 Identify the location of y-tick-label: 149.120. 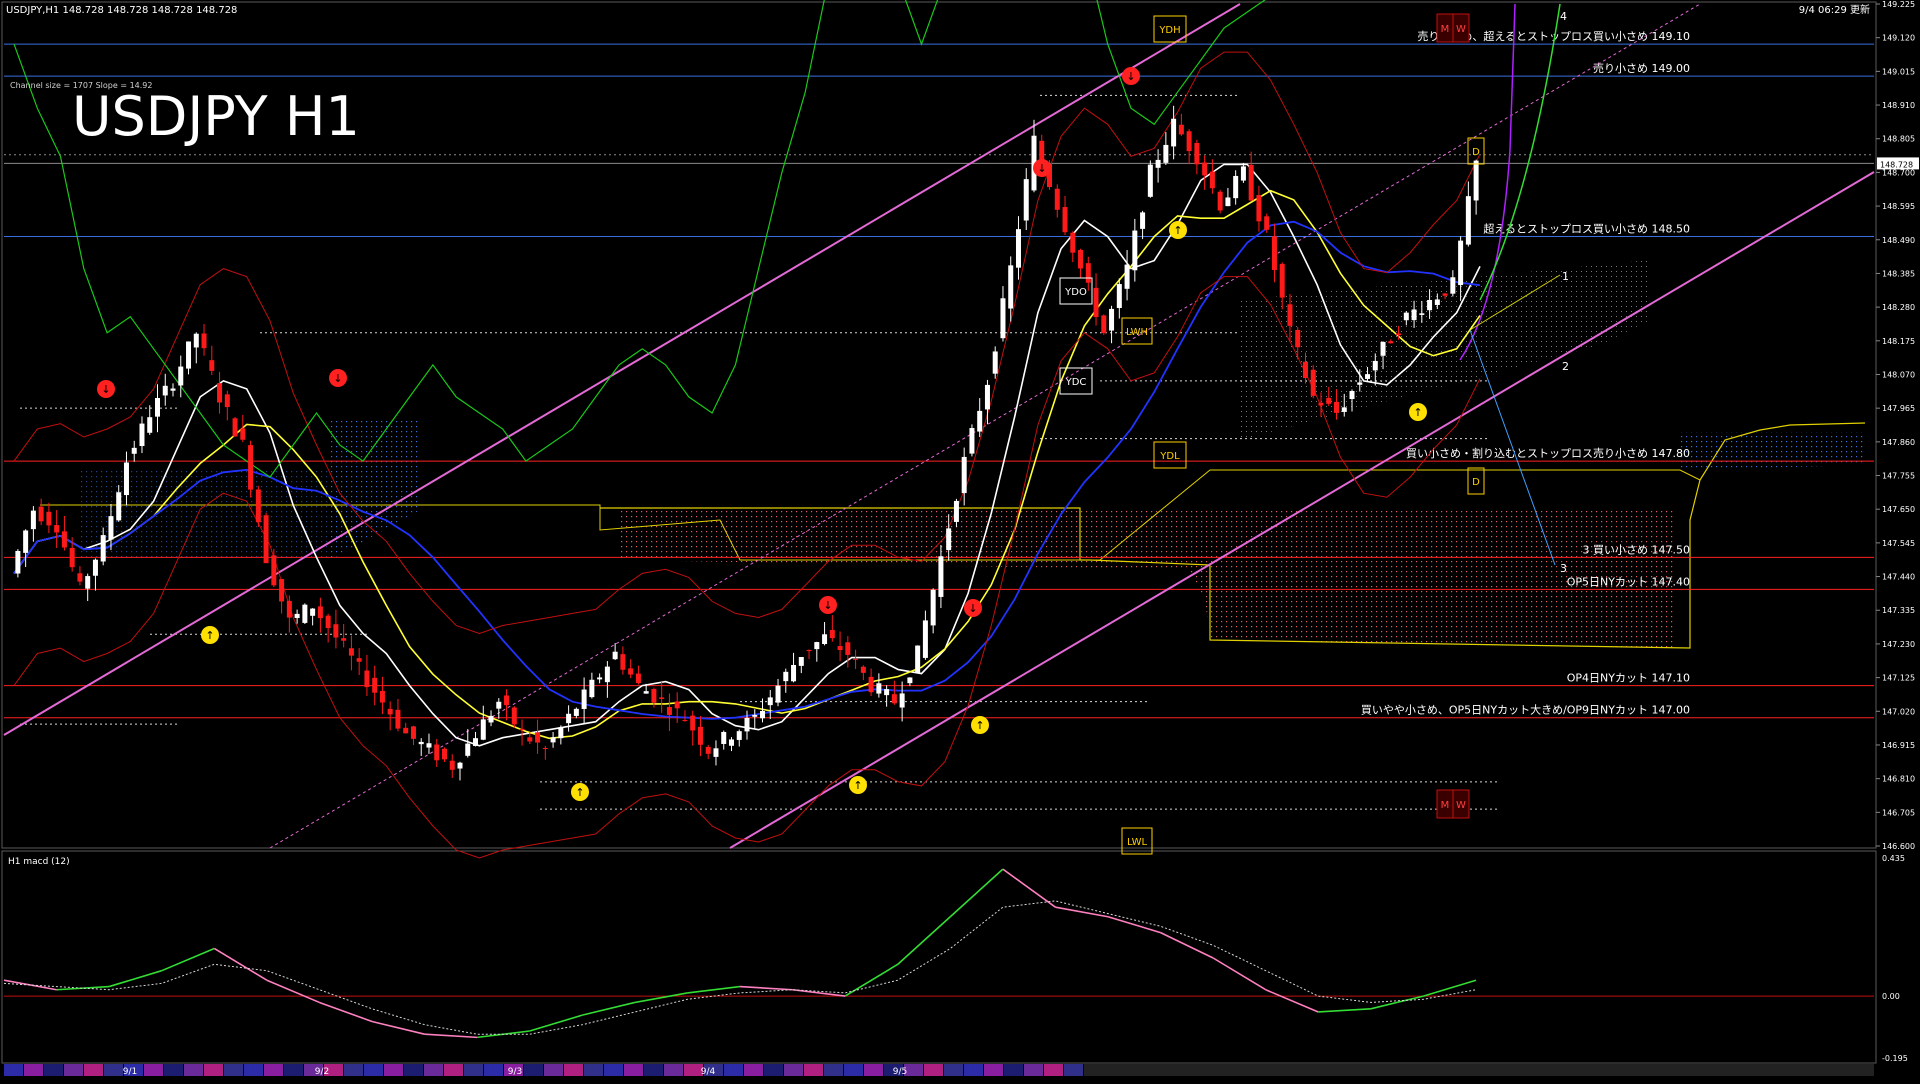
(1898, 38).